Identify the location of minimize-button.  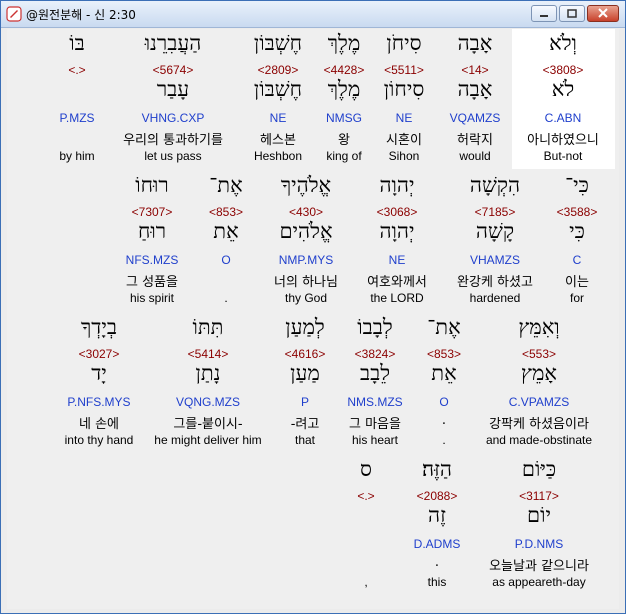
(544, 13).